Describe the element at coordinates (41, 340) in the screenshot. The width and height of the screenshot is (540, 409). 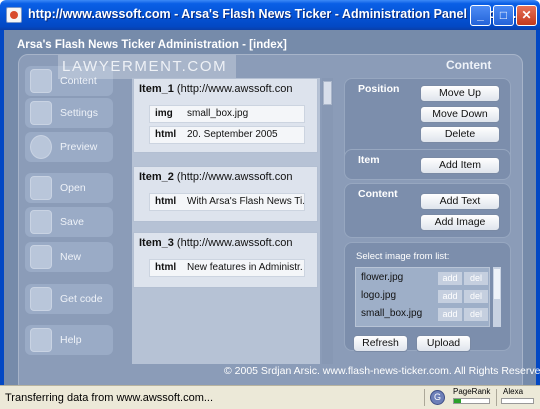
I see `help-icon` at that location.